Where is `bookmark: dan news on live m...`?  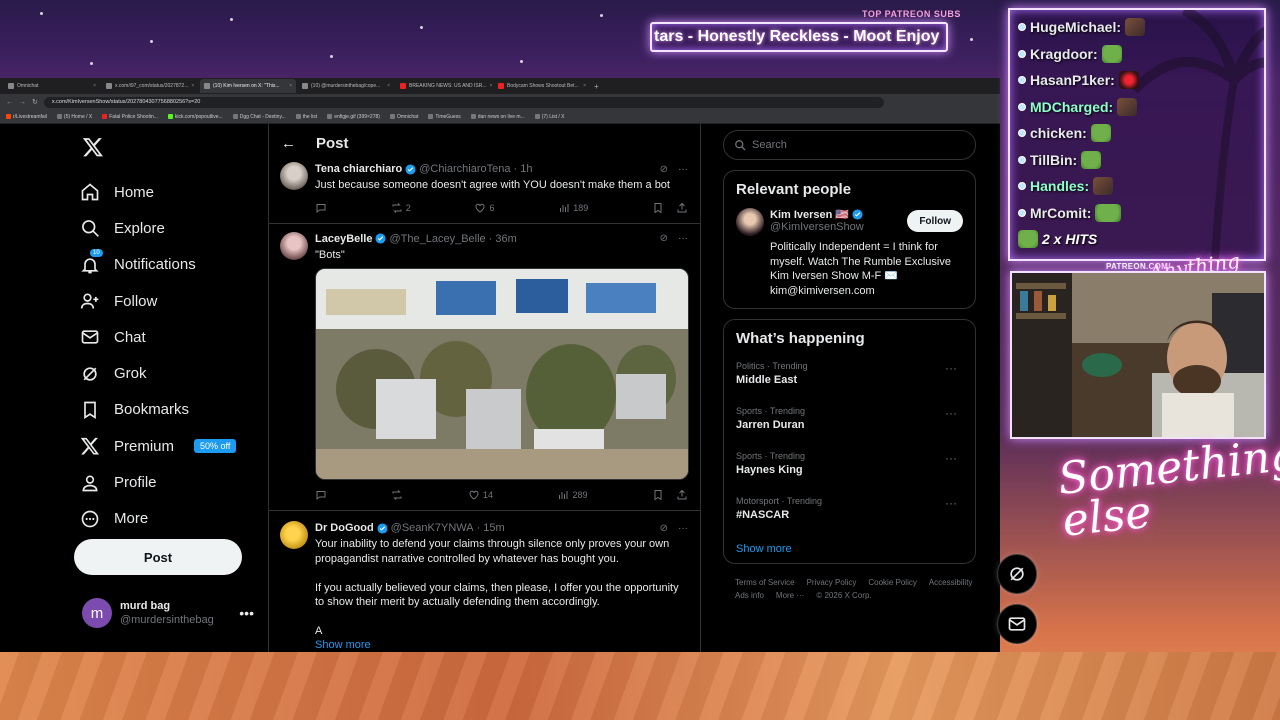 bookmark: dan news on live m... is located at coordinates (497, 117).